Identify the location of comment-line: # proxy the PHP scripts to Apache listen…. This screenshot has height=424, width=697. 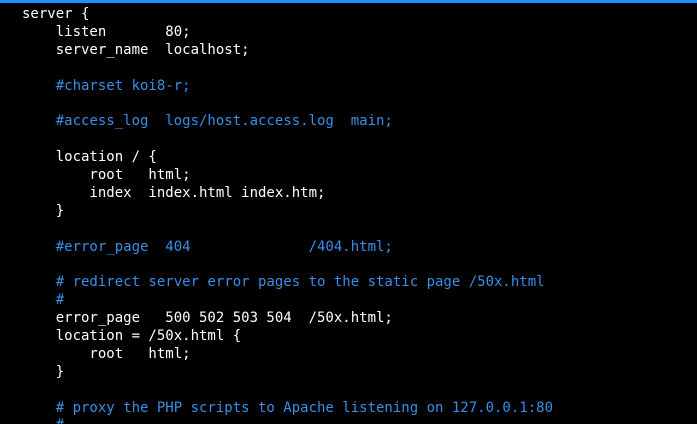
(288, 407).